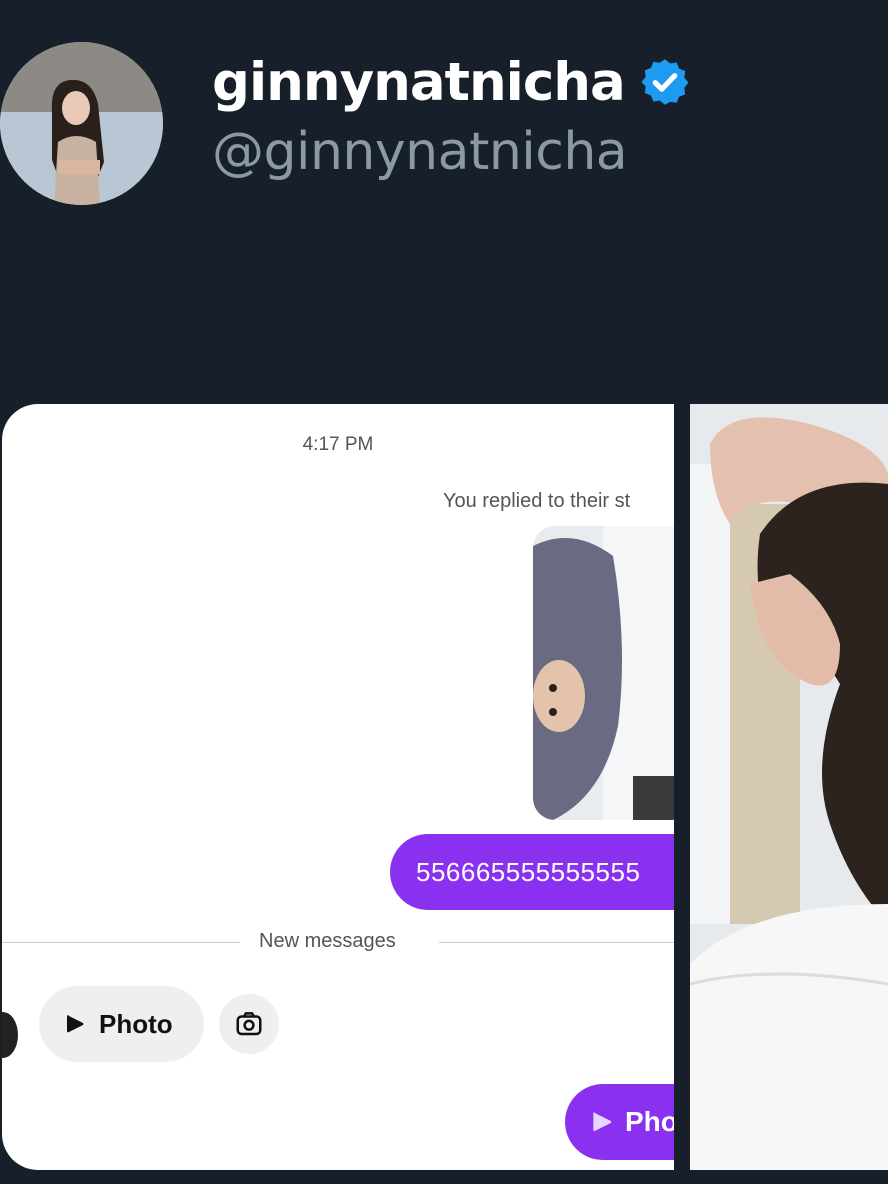 This screenshot has height=1184, width=888. What do you see at coordinates (327, 941) in the screenshot?
I see `new-messages-divider: New messages` at bounding box center [327, 941].